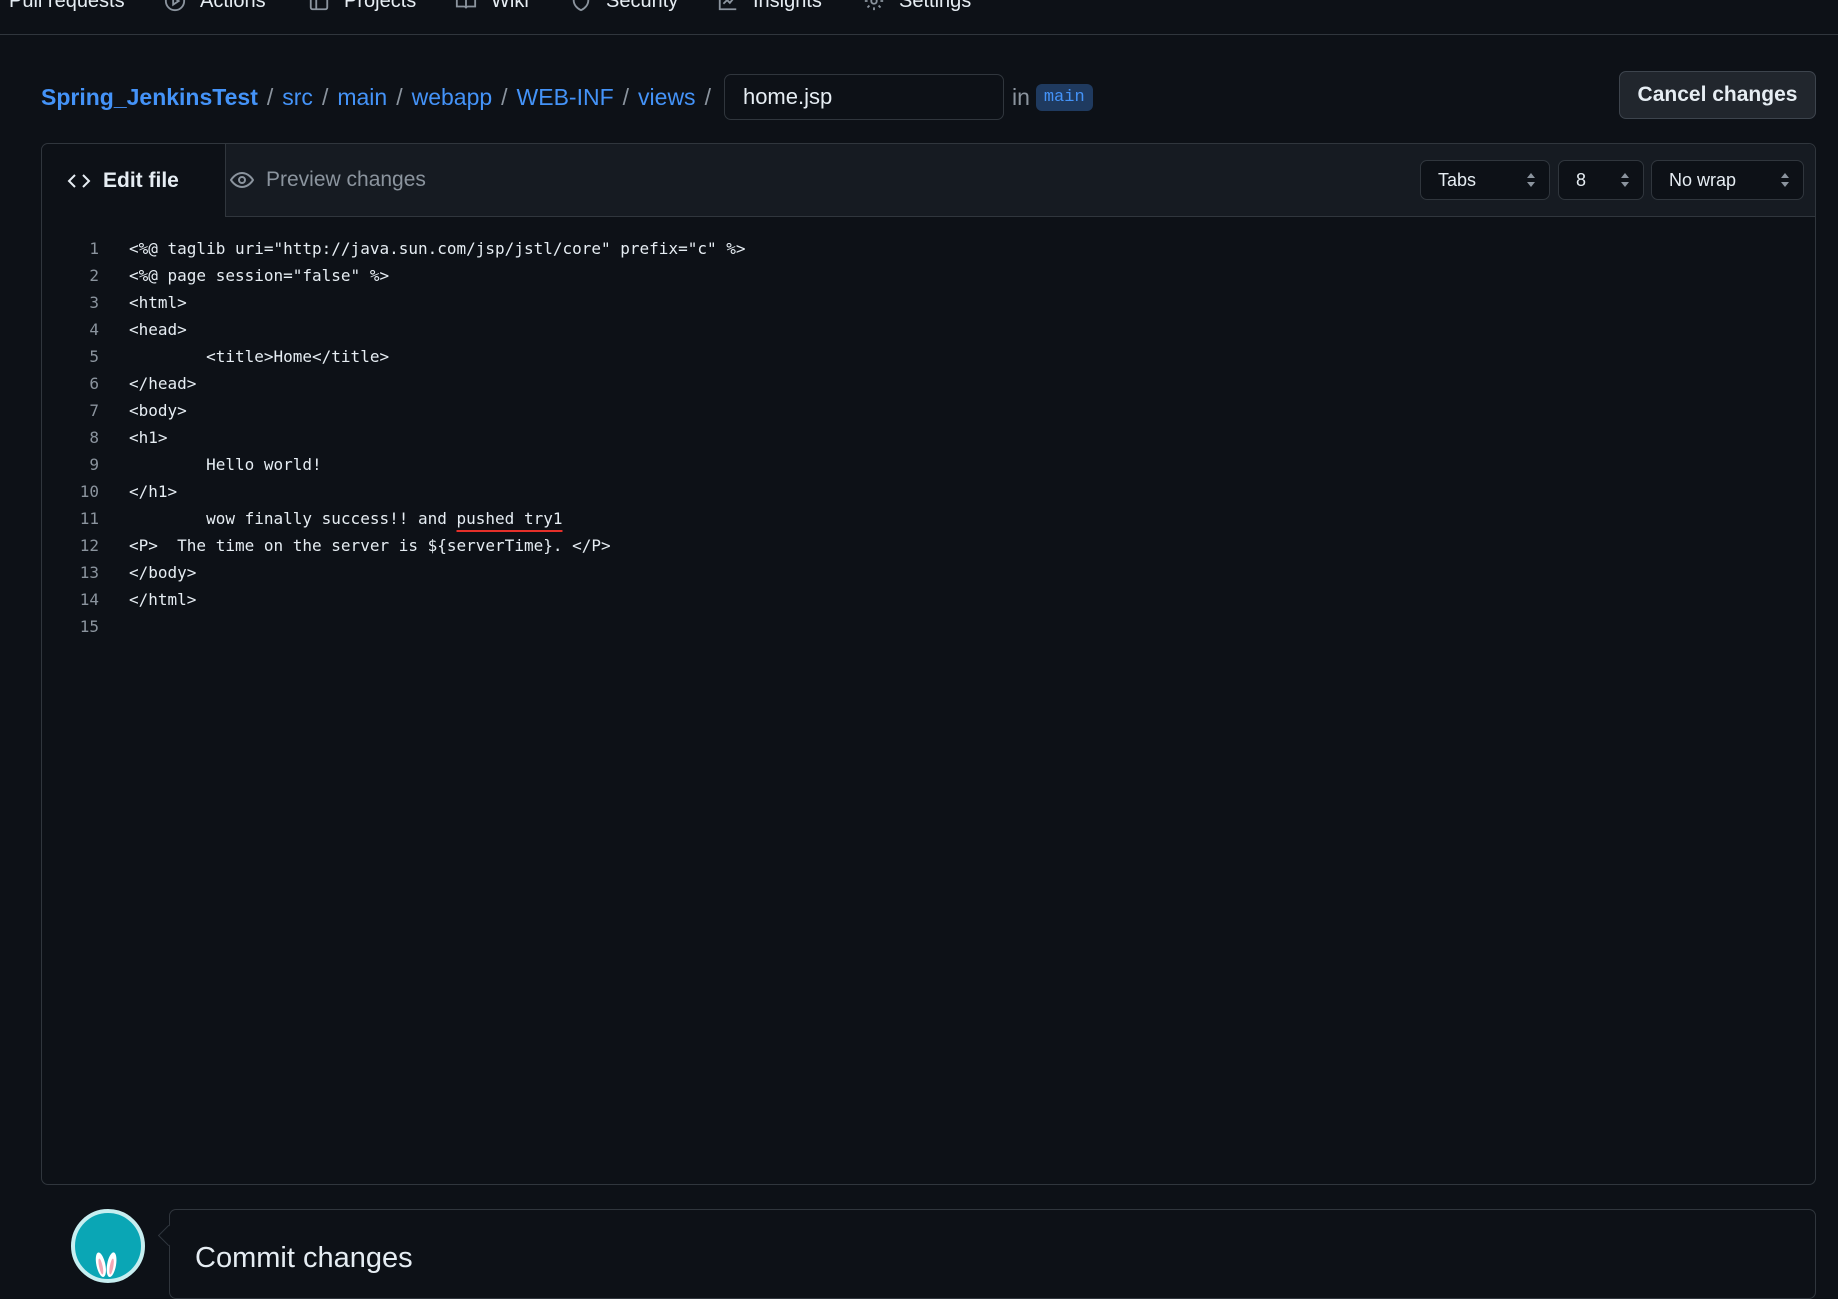 The width and height of the screenshot is (1838, 1299). I want to click on code-text: </body>, so click(163, 572).